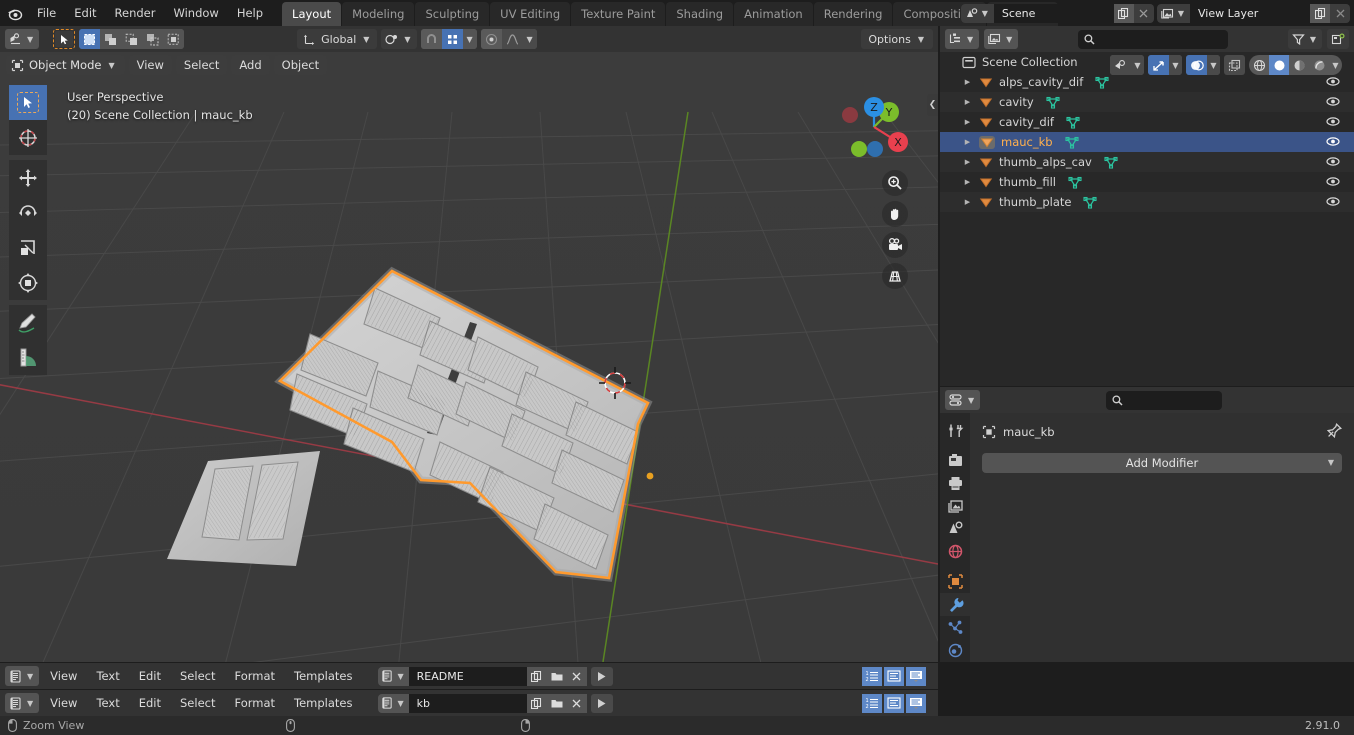 Image resolution: width=1354 pixels, height=735 pixels. What do you see at coordinates (174, 39) in the screenshot?
I see `select-intersect-icon` at bounding box center [174, 39].